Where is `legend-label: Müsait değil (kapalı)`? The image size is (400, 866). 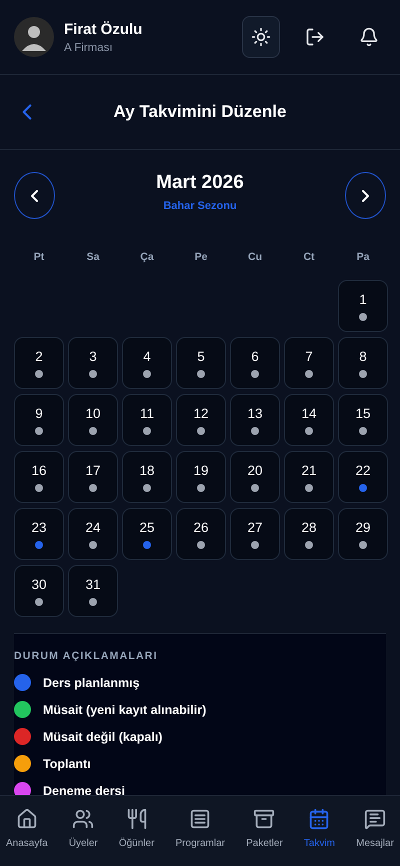
legend-label: Müsait değil (kapalı) is located at coordinates (102, 737).